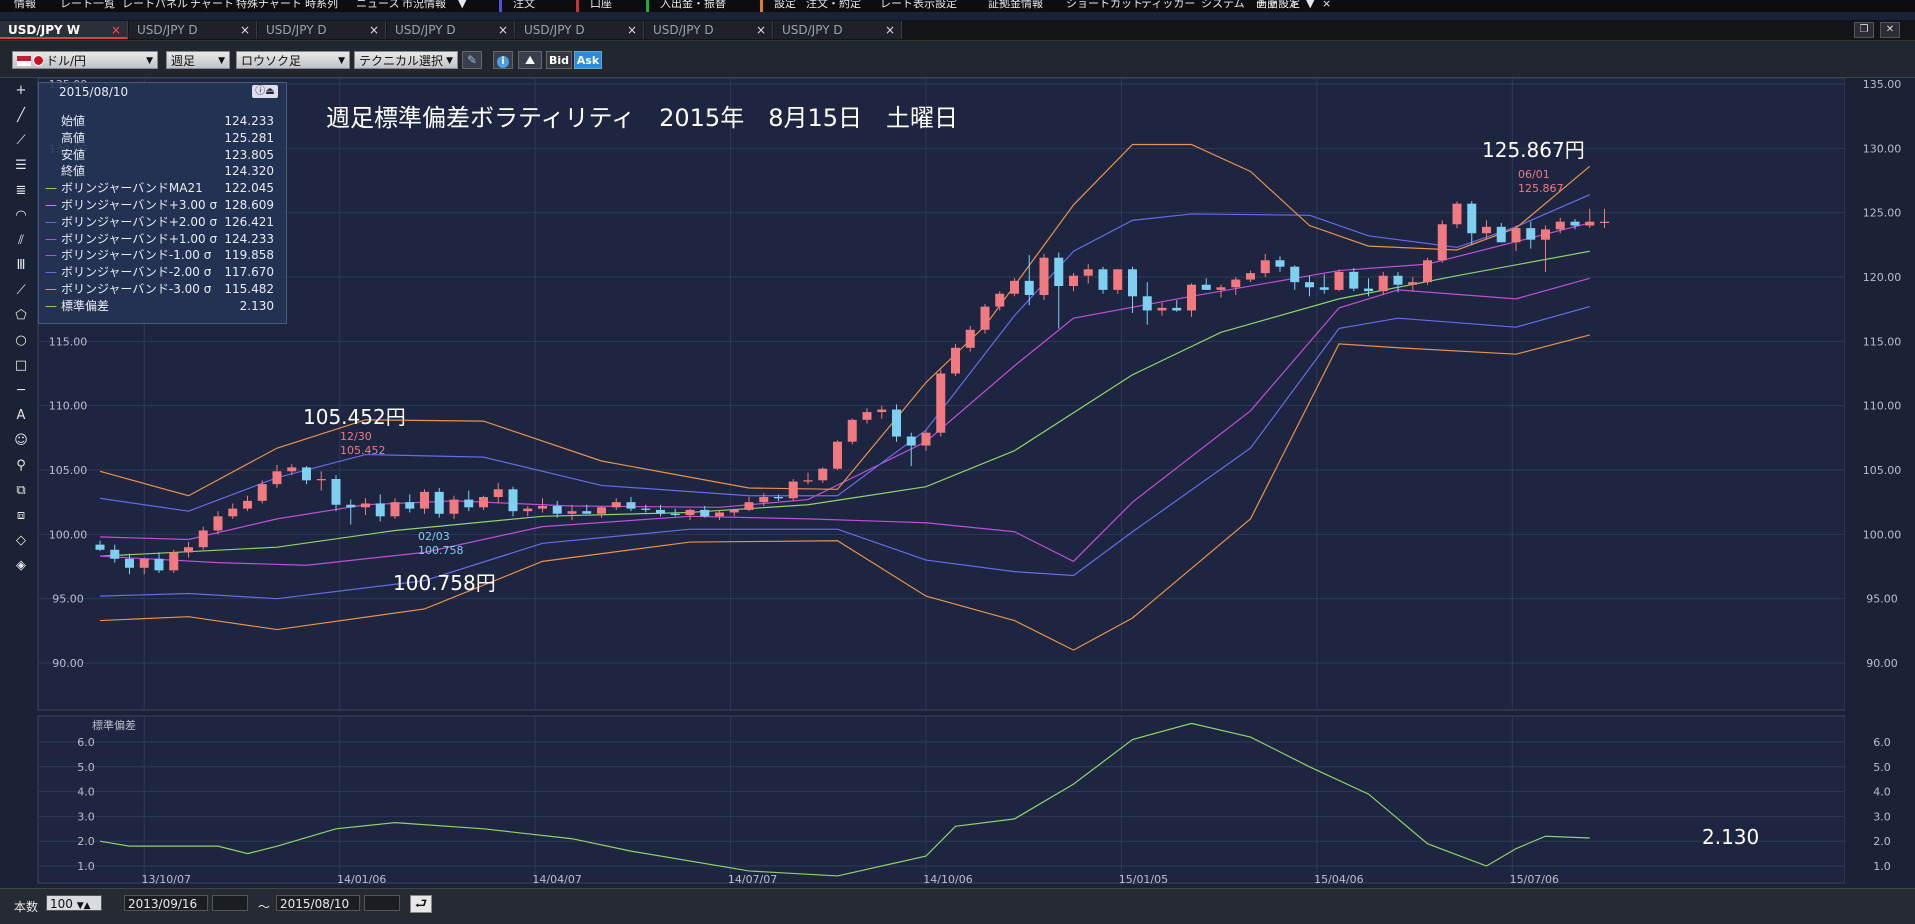 The width and height of the screenshot is (1915, 924). What do you see at coordinates (1882, 406) in the screenshot?
I see `price-axis-tick: 110.00` at bounding box center [1882, 406].